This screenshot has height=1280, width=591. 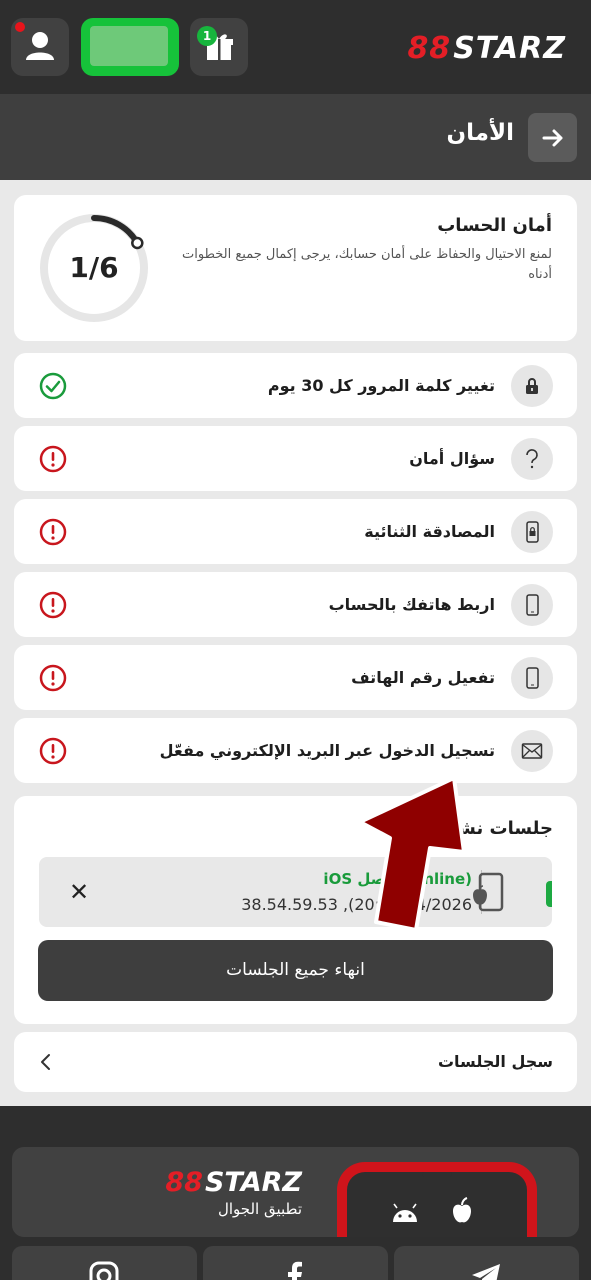 I want to click on check-circle-icon, so click(x=53, y=386).